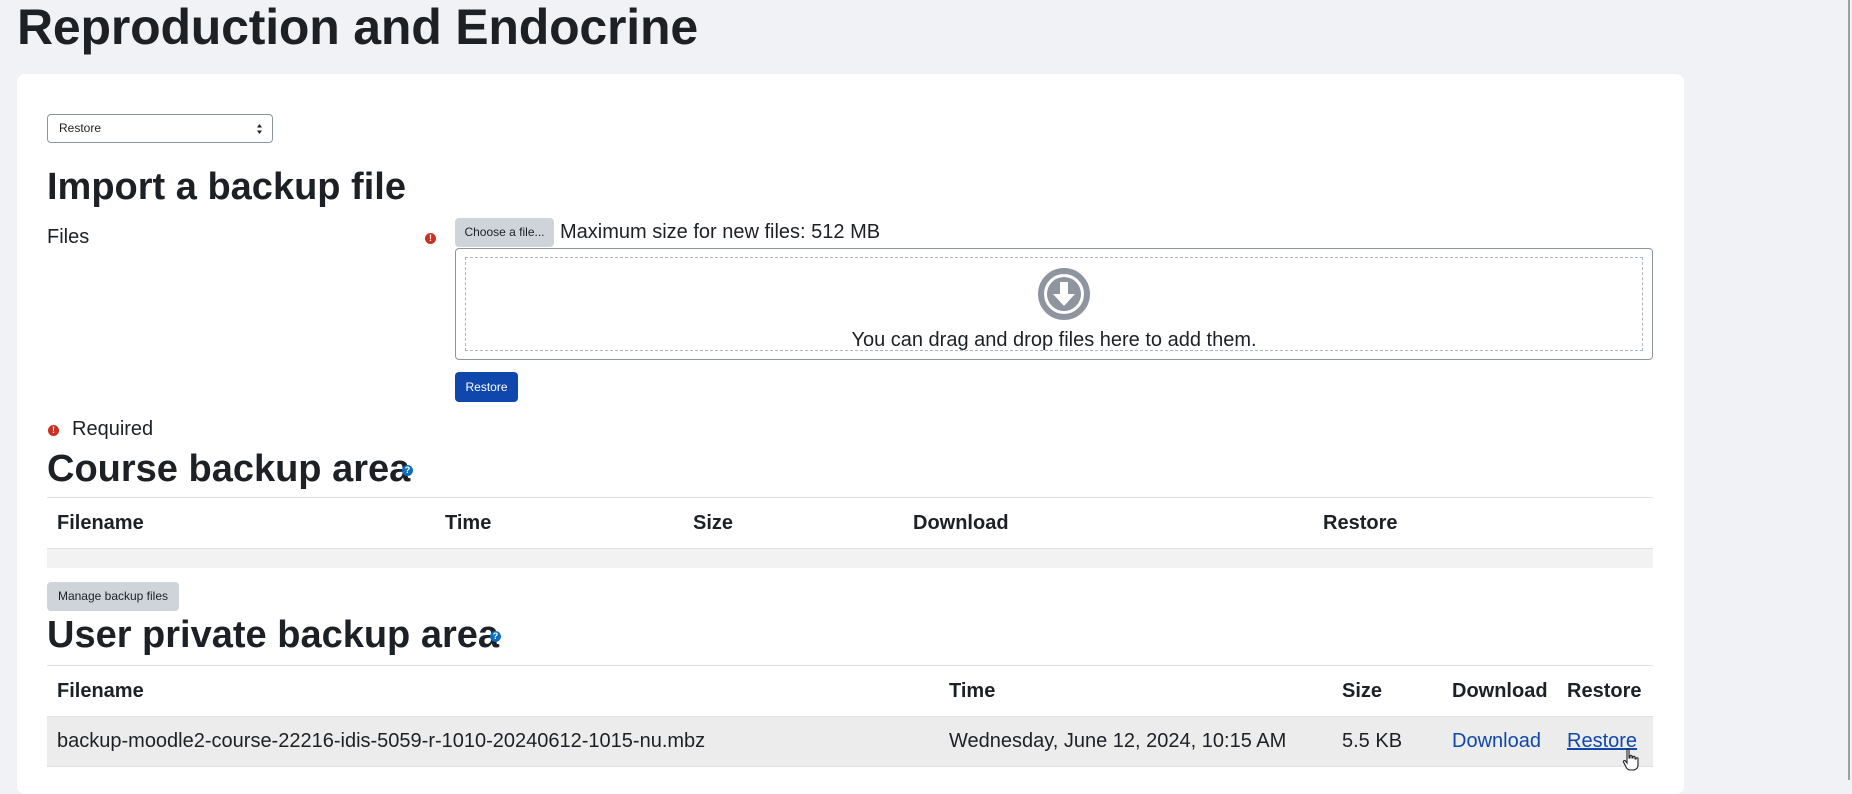  What do you see at coordinates (113, 429) in the screenshot?
I see `required-legend-text: Required` at bounding box center [113, 429].